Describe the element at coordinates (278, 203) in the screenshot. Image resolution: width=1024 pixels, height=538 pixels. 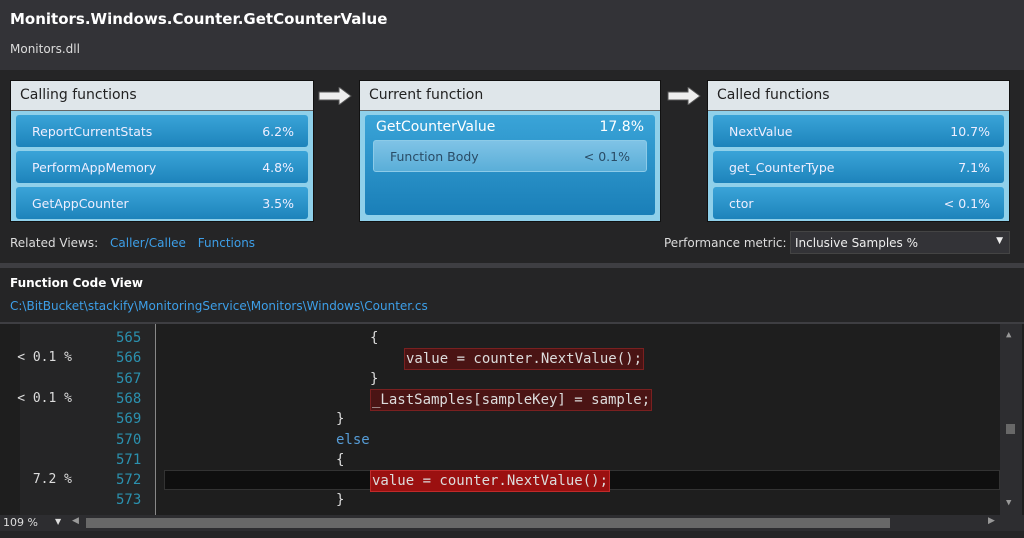
I see `item-pct: 3.5%` at that location.